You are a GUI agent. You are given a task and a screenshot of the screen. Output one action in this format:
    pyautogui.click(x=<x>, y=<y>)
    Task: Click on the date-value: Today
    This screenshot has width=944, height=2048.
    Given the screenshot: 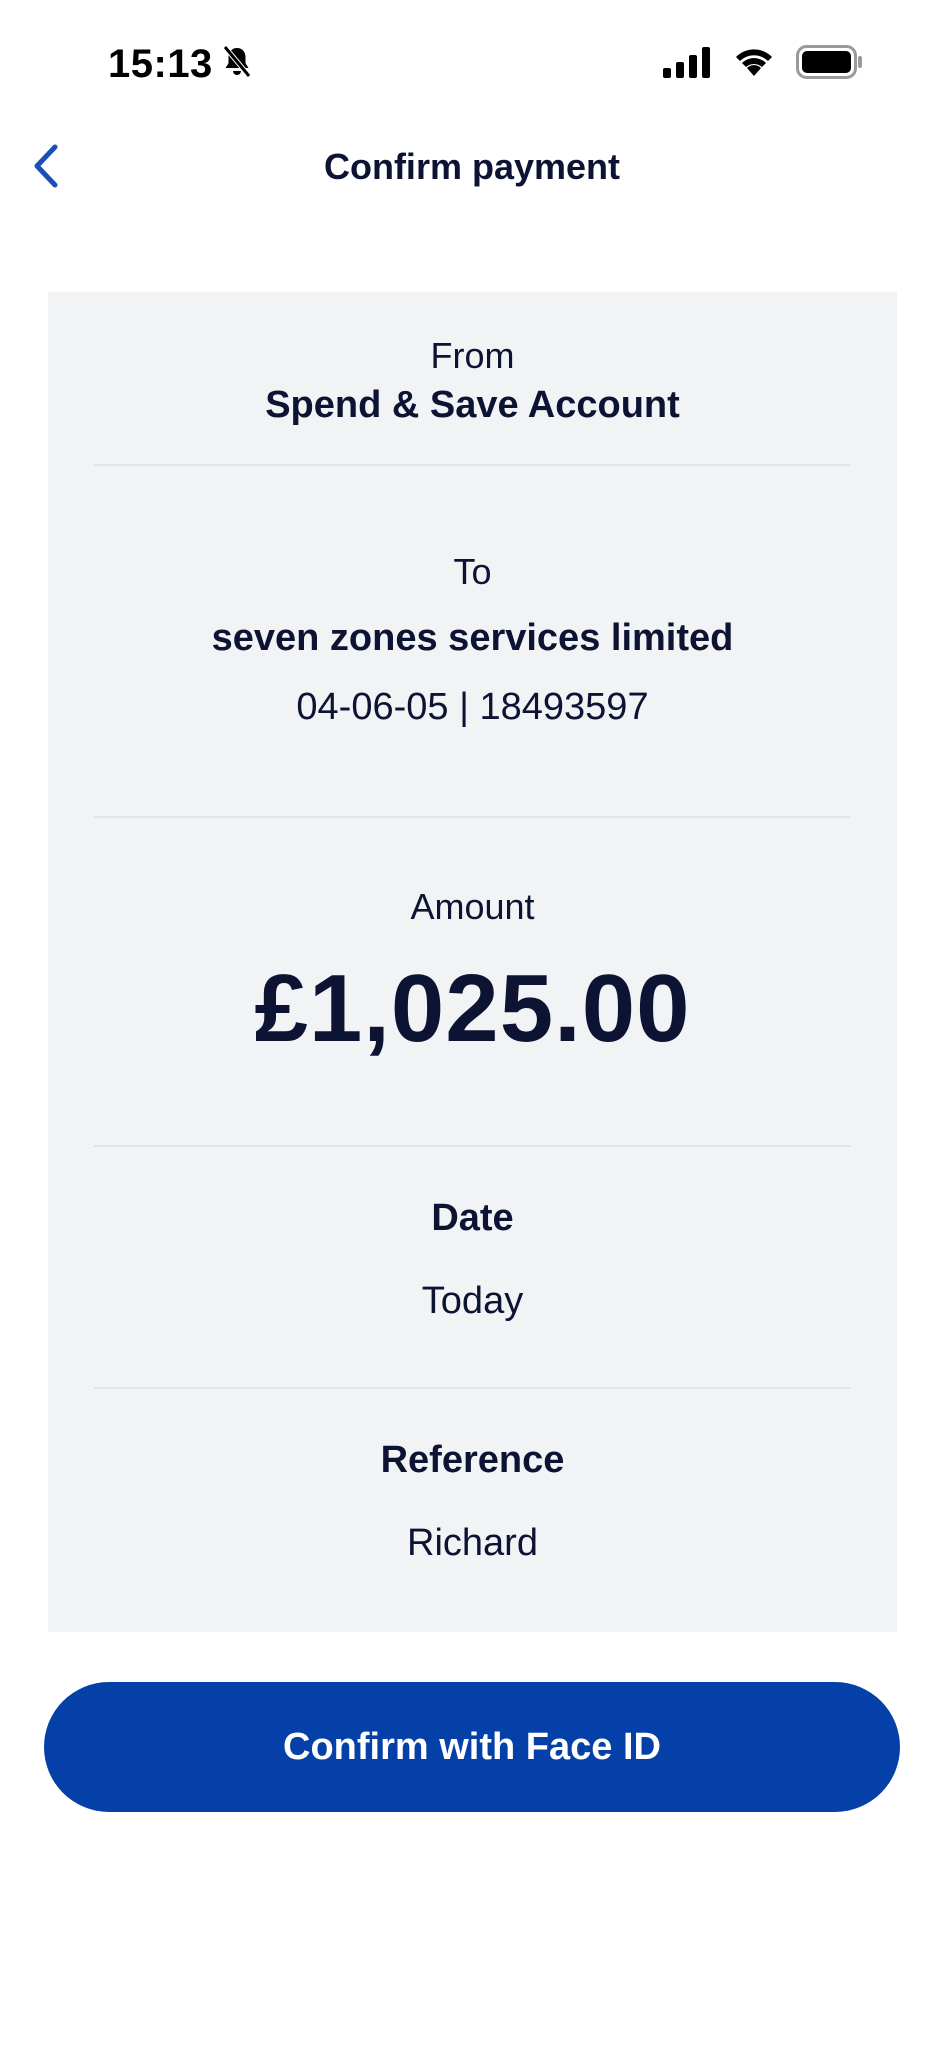 What is the action you would take?
    pyautogui.click(x=472, y=1301)
    